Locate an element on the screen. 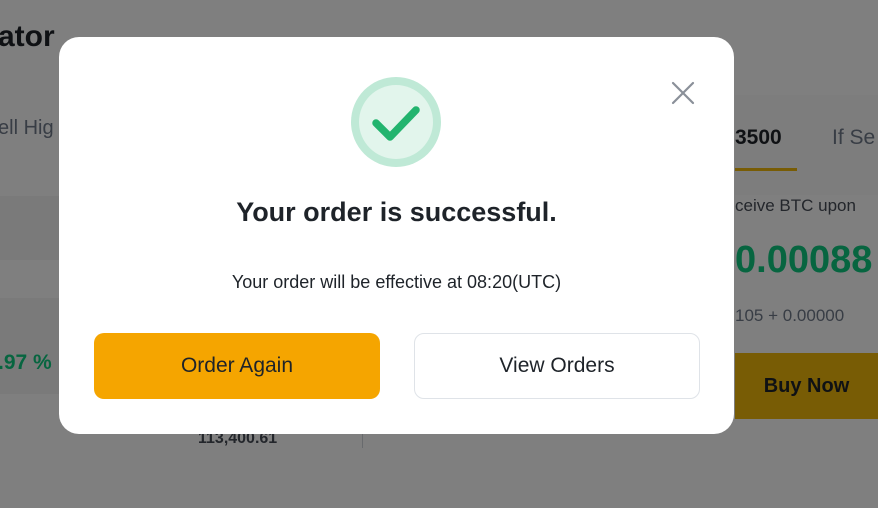 Image resolution: width=878 pixels, height=508 pixels. close-button is located at coordinates (683, 93).